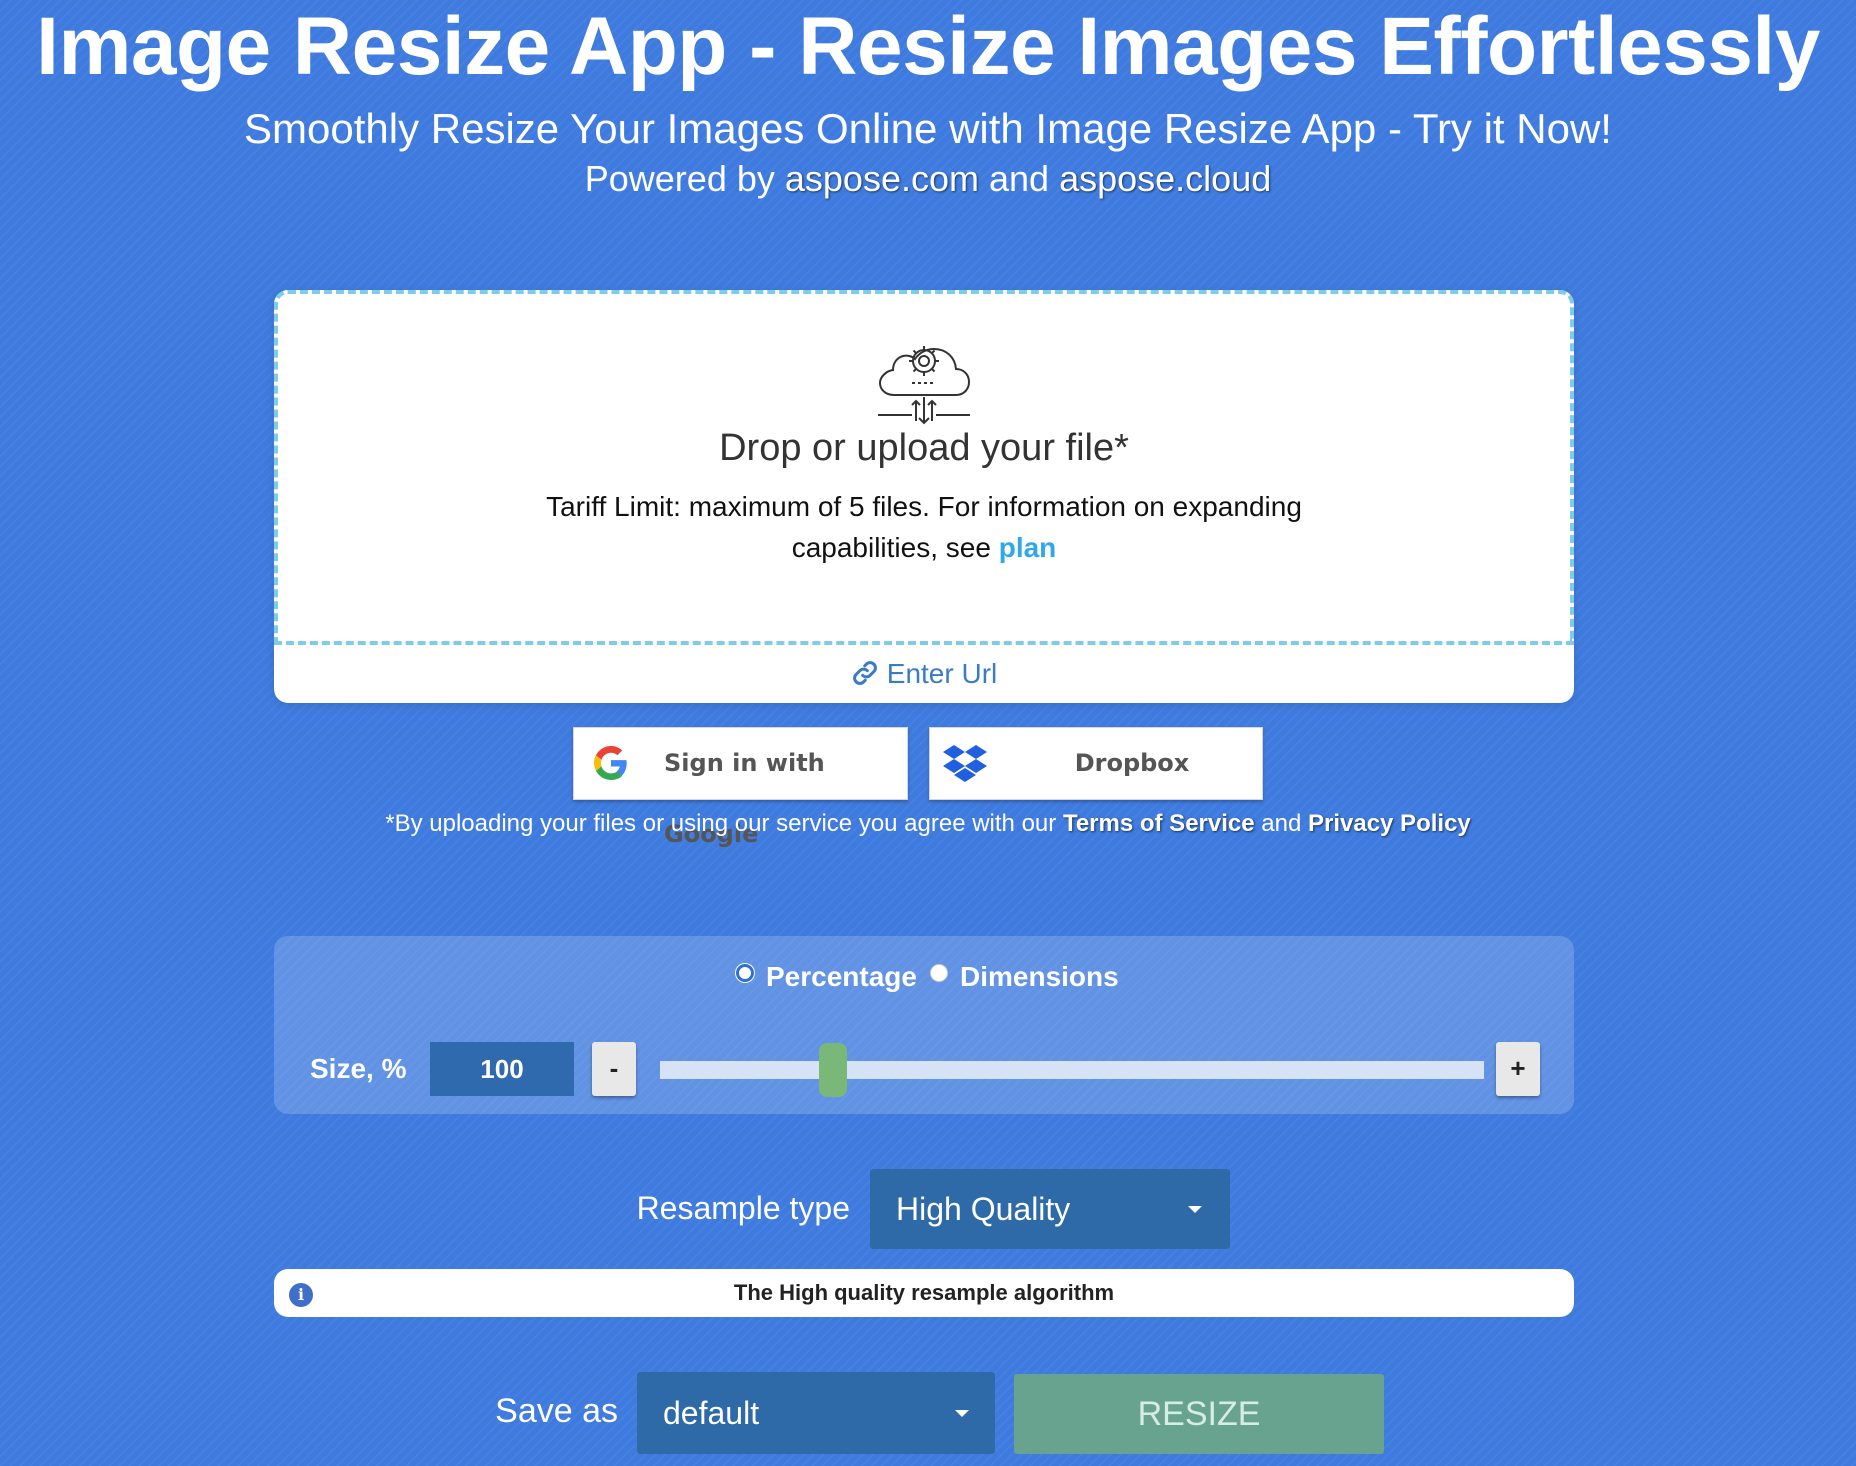  What do you see at coordinates (833, 1070) in the screenshot?
I see `size-slider-handle` at bounding box center [833, 1070].